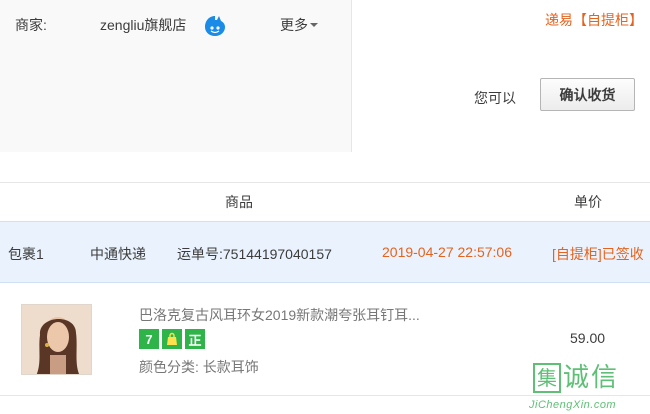 Image resolution: width=650 pixels, height=414 pixels. What do you see at coordinates (239, 202) in the screenshot?
I see `column-header-goods: 商品` at bounding box center [239, 202].